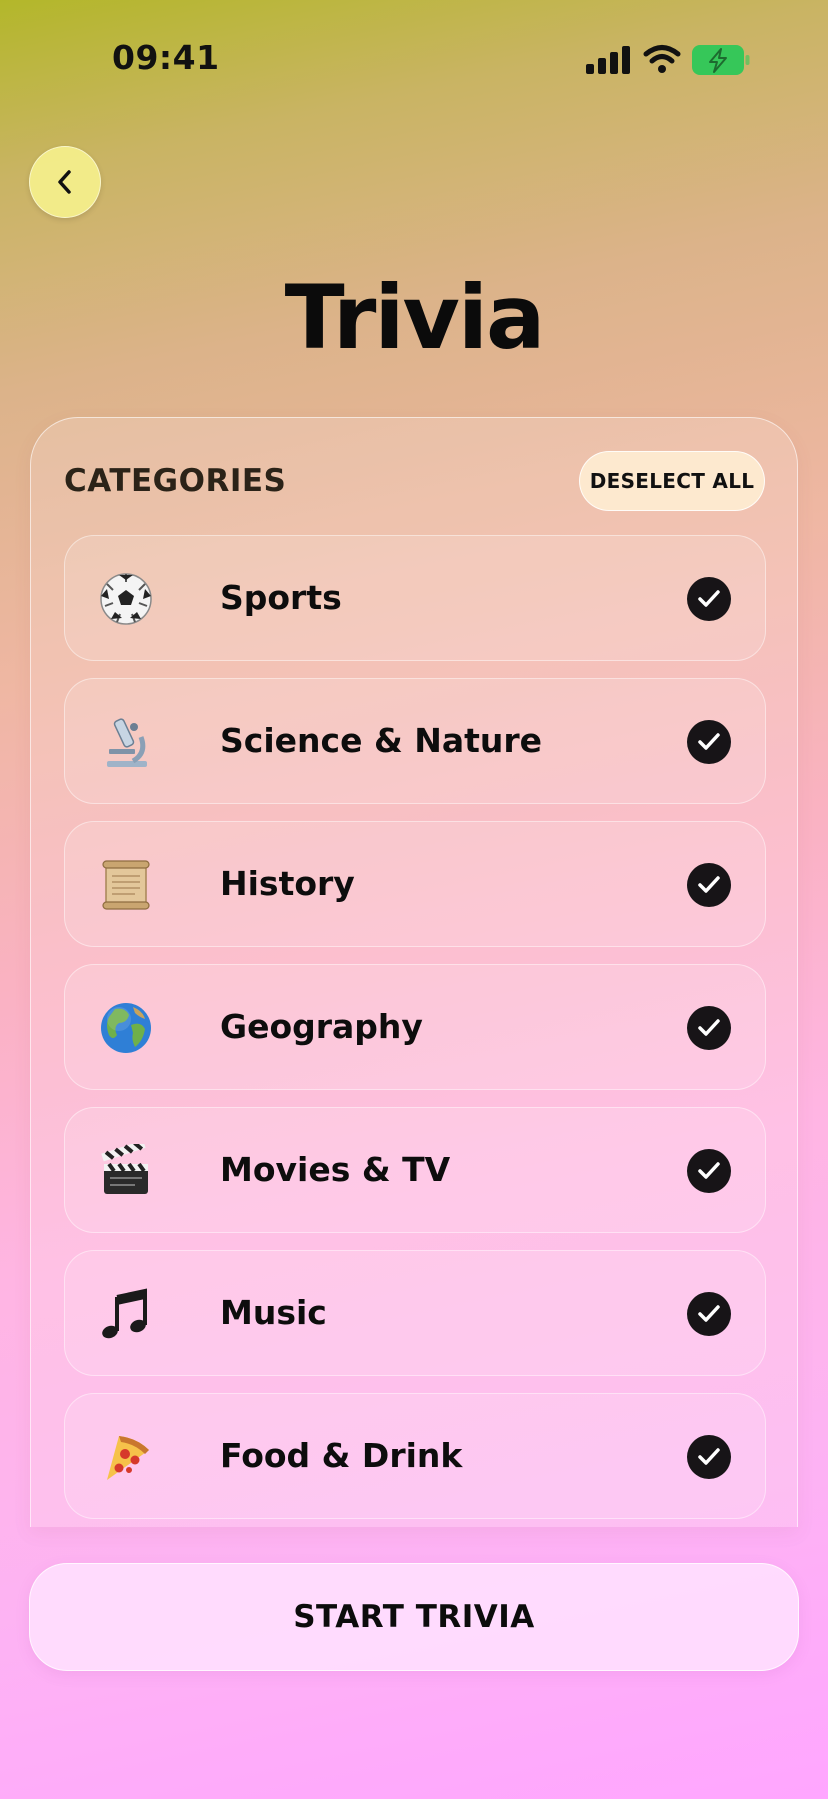  Describe the element at coordinates (335, 1169) in the screenshot. I see `category-label-movies-tv: Movies & TV` at that location.